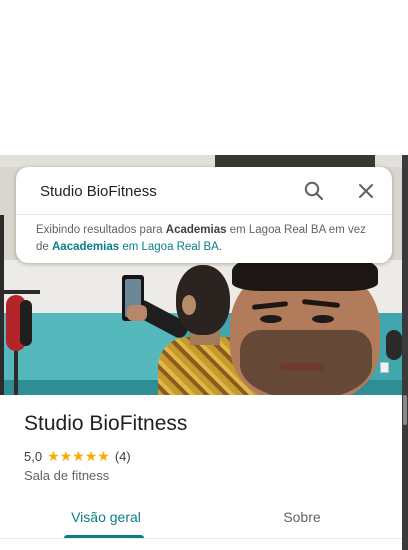 The width and height of the screenshot is (408, 550). What do you see at coordinates (165, 191) in the screenshot?
I see `search-input` at bounding box center [165, 191].